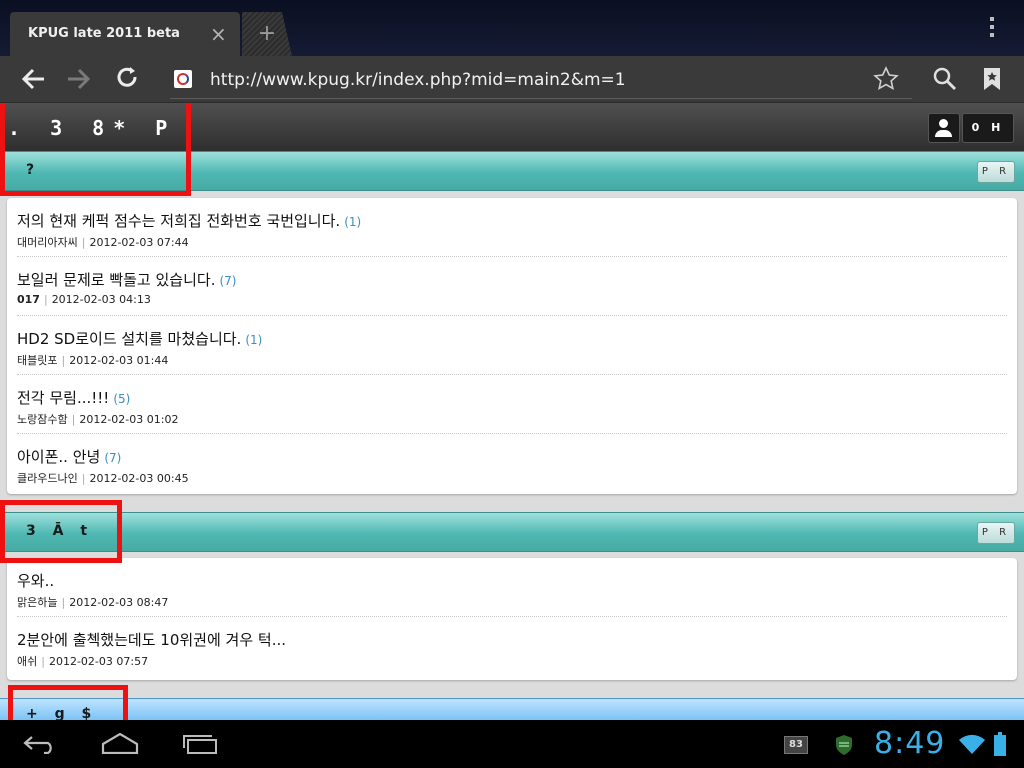 The height and width of the screenshot is (768, 1024). I want to click on post-title: 전각 무림...!!!, so click(63, 398).